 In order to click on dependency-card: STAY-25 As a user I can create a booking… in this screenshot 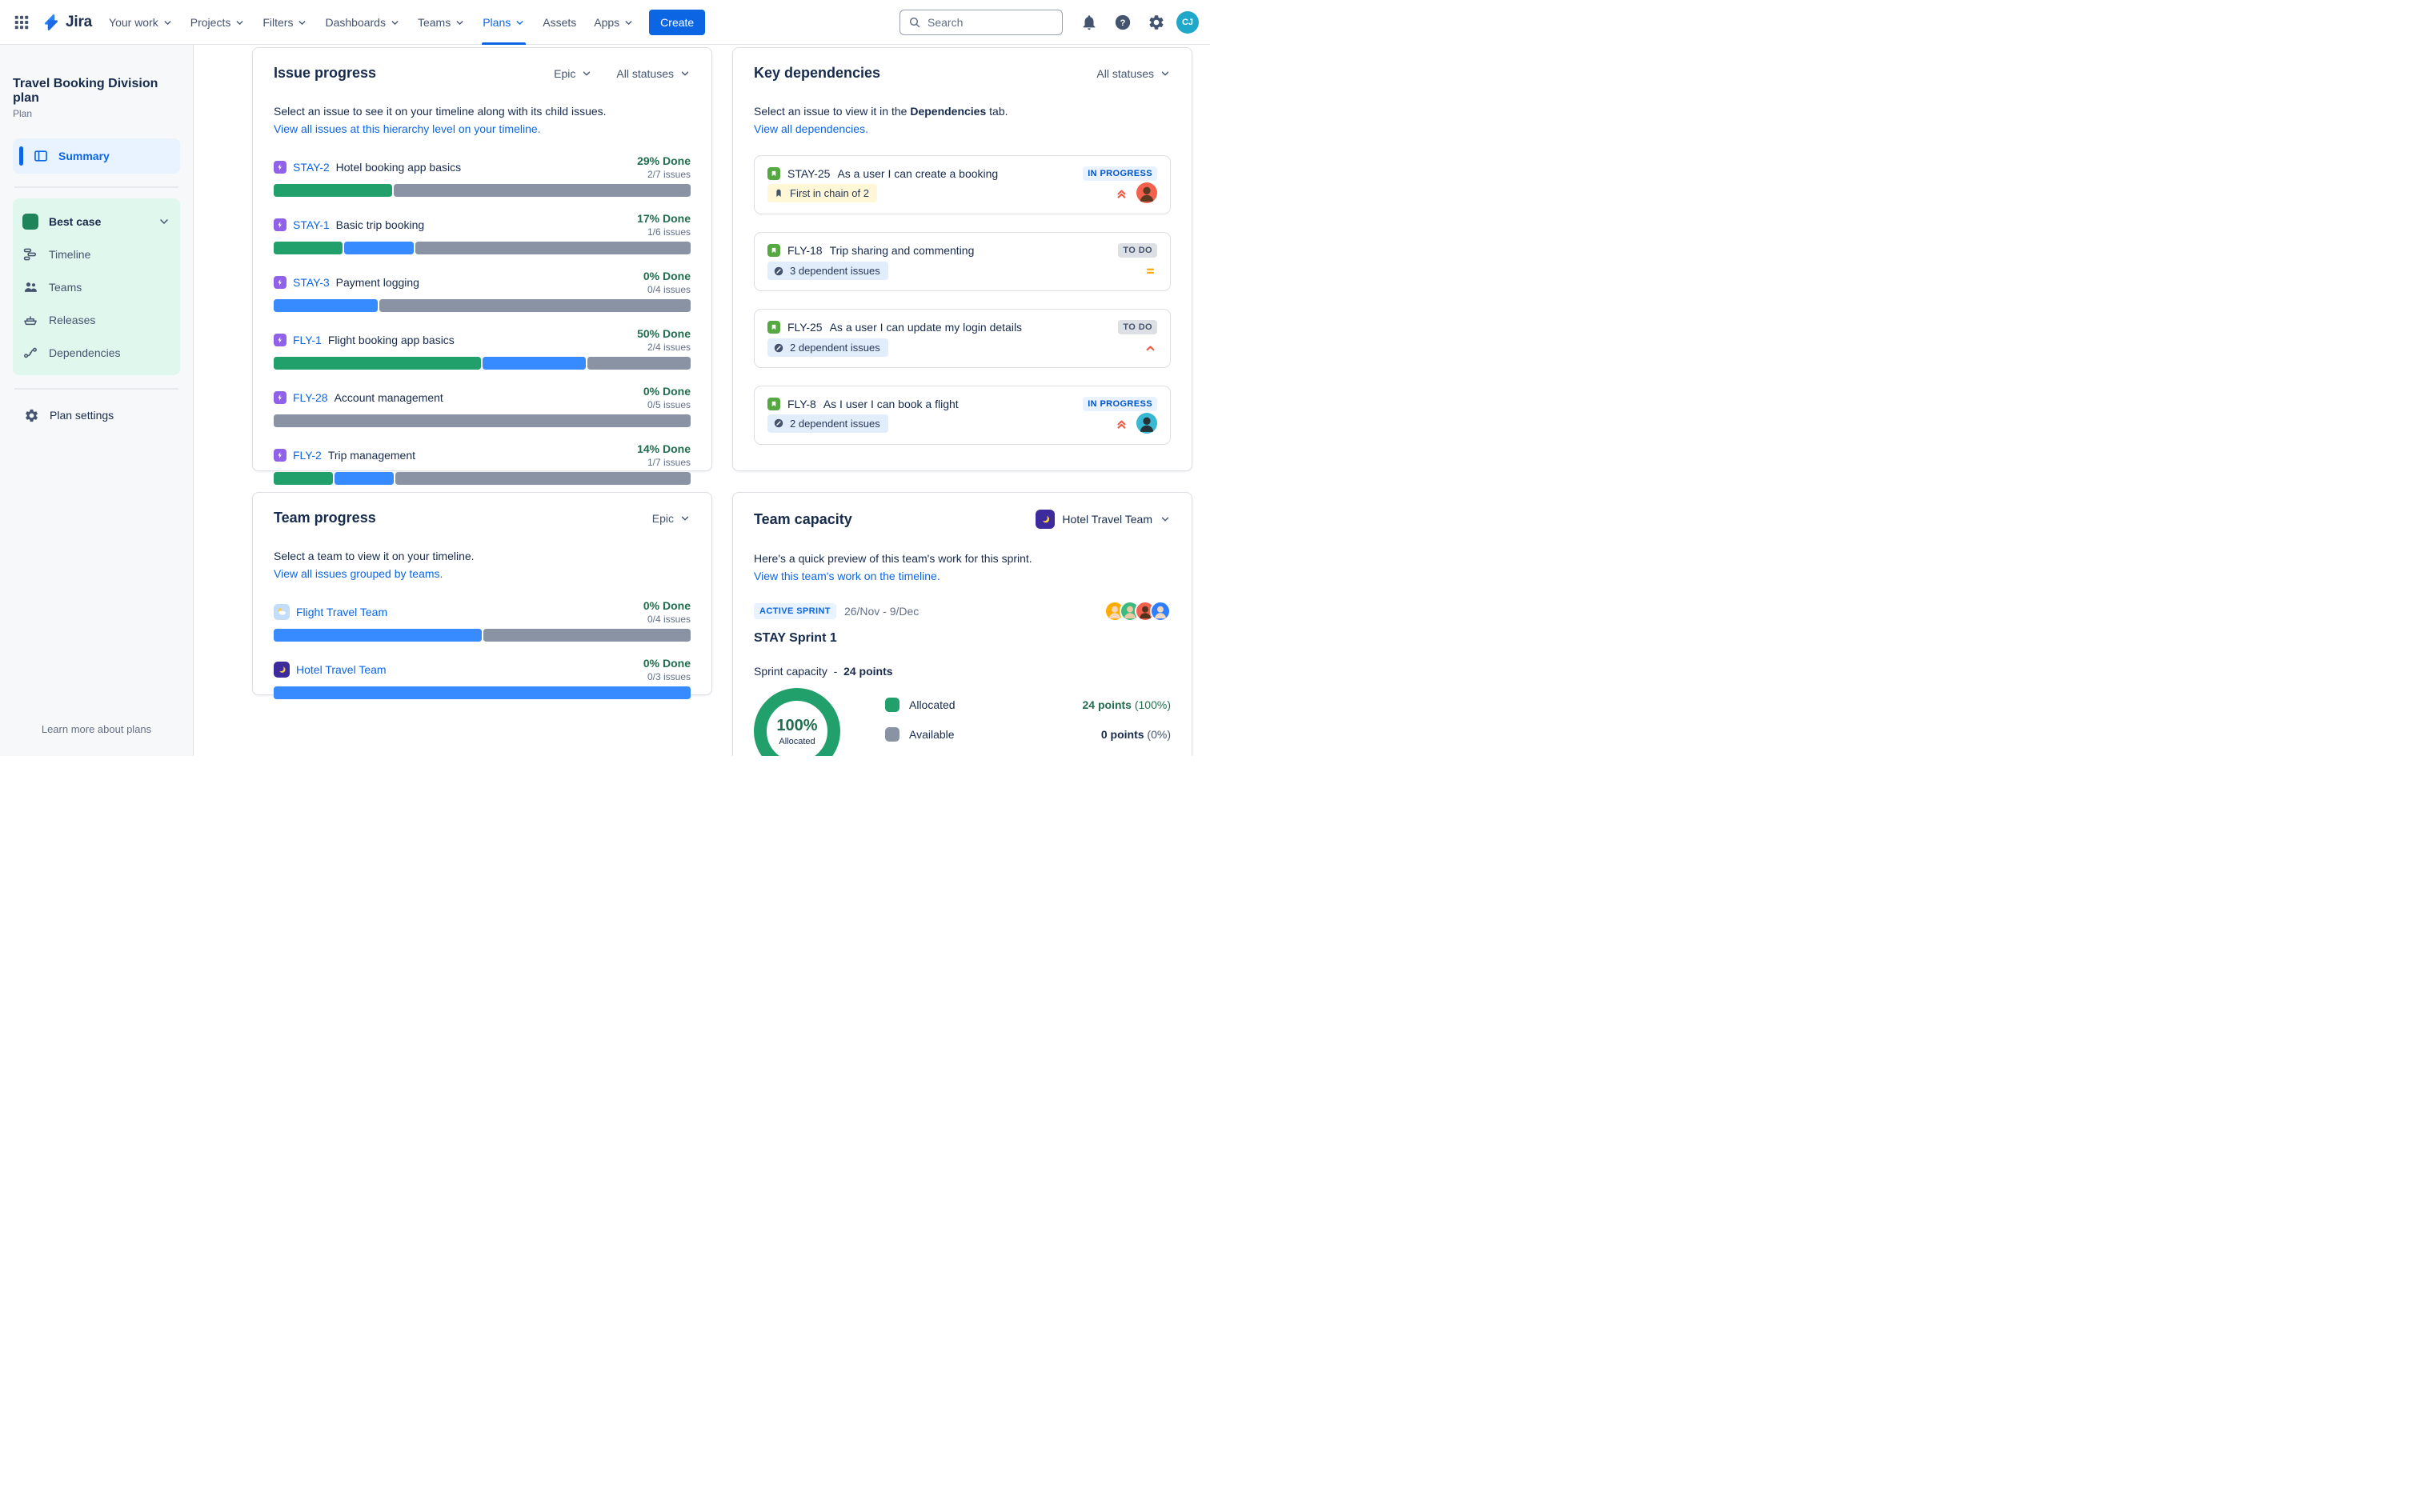, I will do `click(962, 184)`.